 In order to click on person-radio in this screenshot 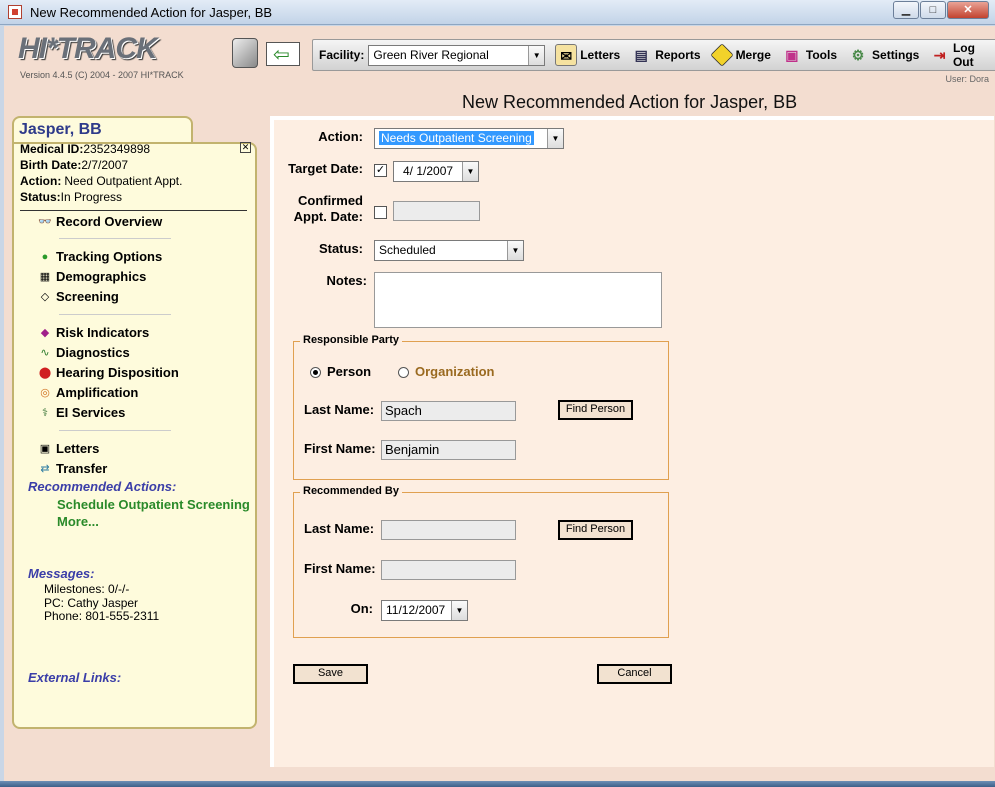, I will do `click(315, 372)`.